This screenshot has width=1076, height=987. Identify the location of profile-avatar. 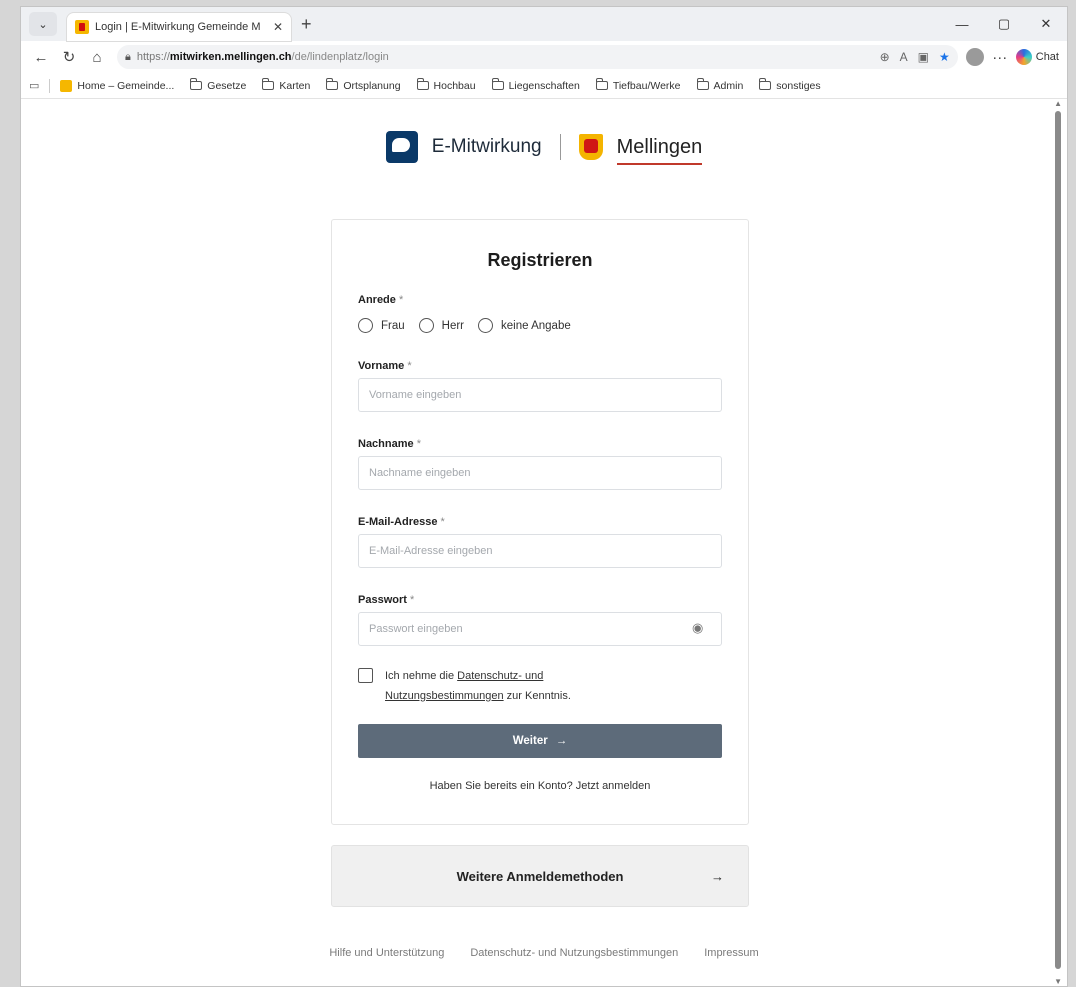
(974, 57).